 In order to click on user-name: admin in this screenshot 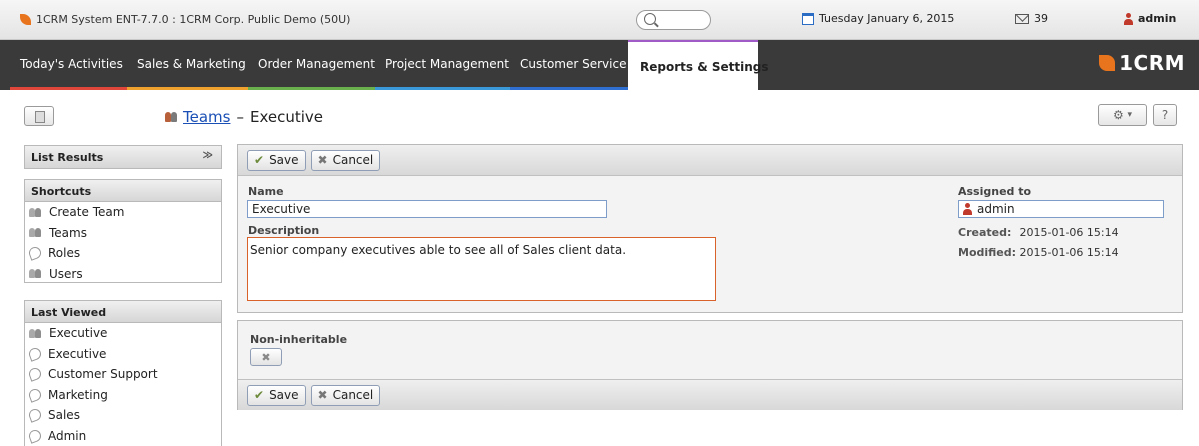, I will do `click(1157, 18)`.